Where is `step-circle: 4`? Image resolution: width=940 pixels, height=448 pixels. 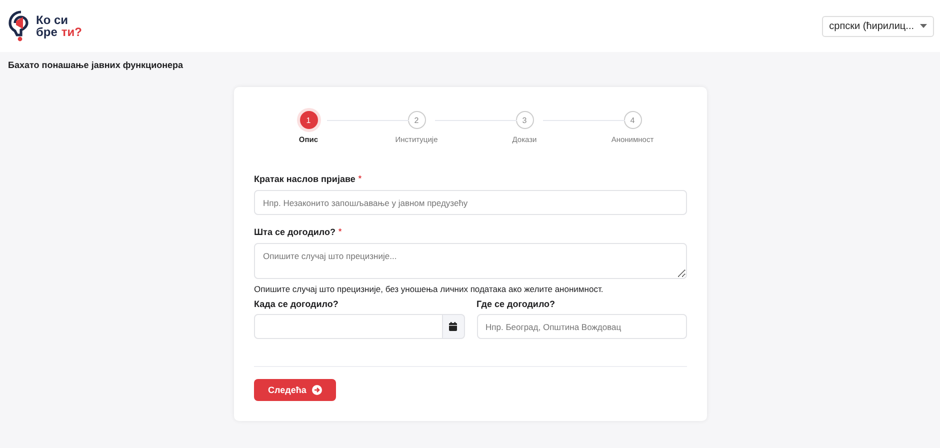 step-circle: 4 is located at coordinates (633, 120).